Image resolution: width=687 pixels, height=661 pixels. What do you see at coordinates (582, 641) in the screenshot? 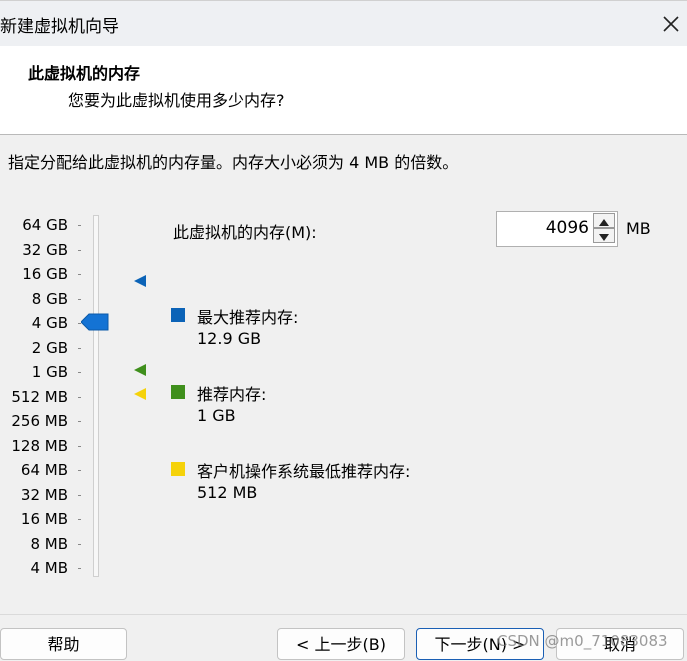
I see `watermark-text: CSDN @m0_71083083` at bounding box center [582, 641].